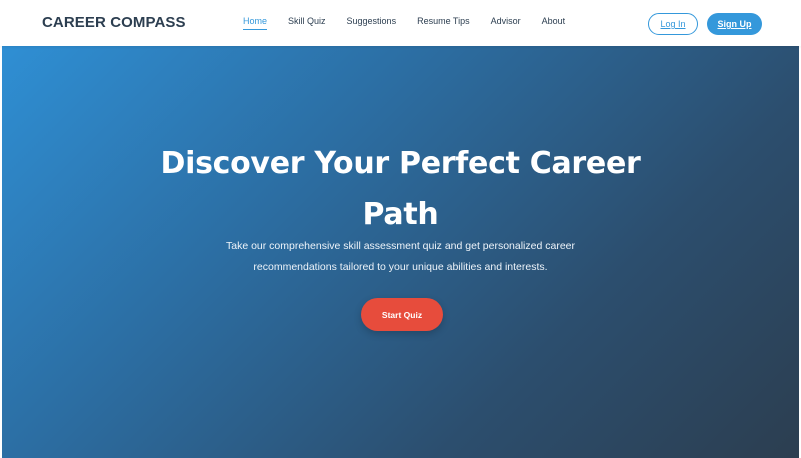 Image resolution: width=801 pixels, height=458 pixels. Describe the element at coordinates (734, 24) in the screenshot. I see `signup-button: Sign Up` at that location.